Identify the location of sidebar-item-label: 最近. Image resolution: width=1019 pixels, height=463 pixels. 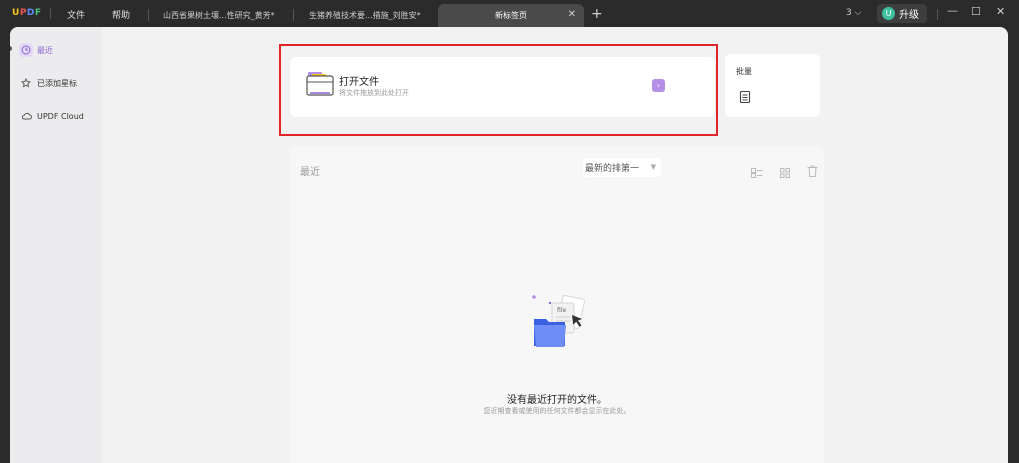
(45, 50).